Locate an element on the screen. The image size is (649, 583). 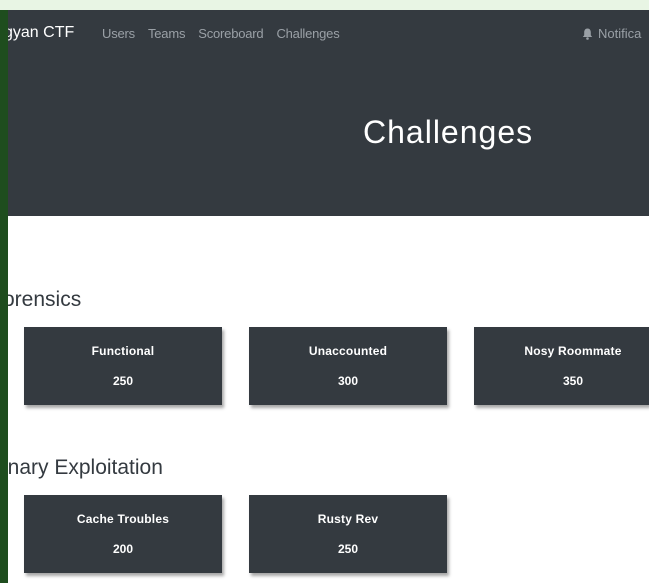
challenge-name: Functional is located at coordinates (123, 351).